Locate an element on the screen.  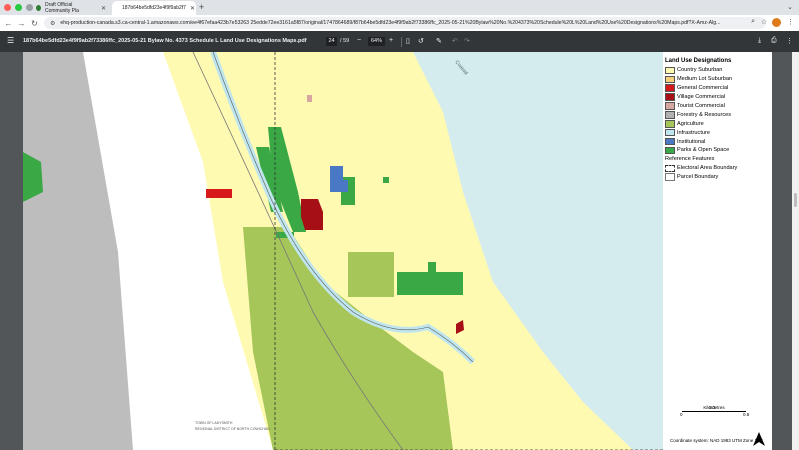
zoom-out-icon: − is located at coordinates (359, 40).